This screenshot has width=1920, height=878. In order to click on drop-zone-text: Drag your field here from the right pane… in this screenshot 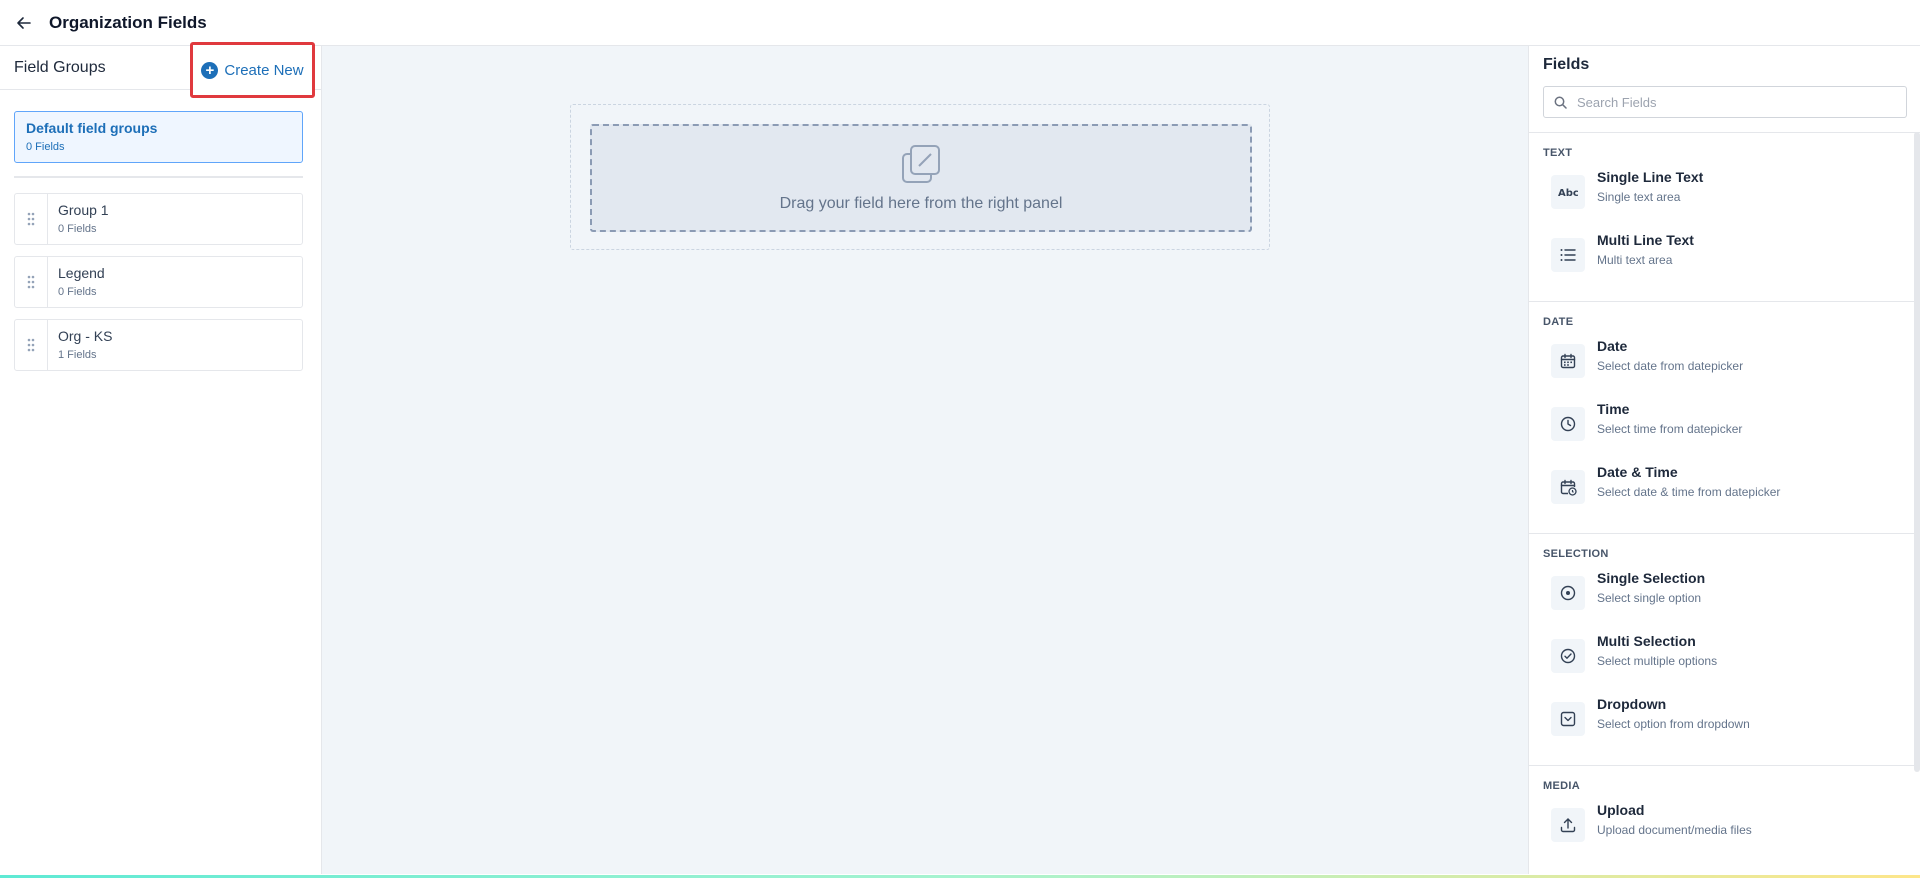, I will do `click(921, 203)`.